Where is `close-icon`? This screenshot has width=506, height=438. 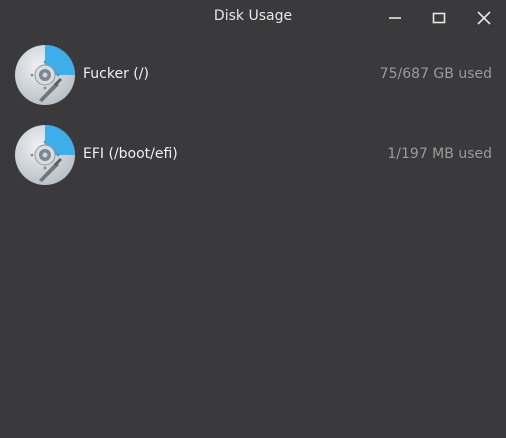 close-icon is located at coordinates (484, 18).